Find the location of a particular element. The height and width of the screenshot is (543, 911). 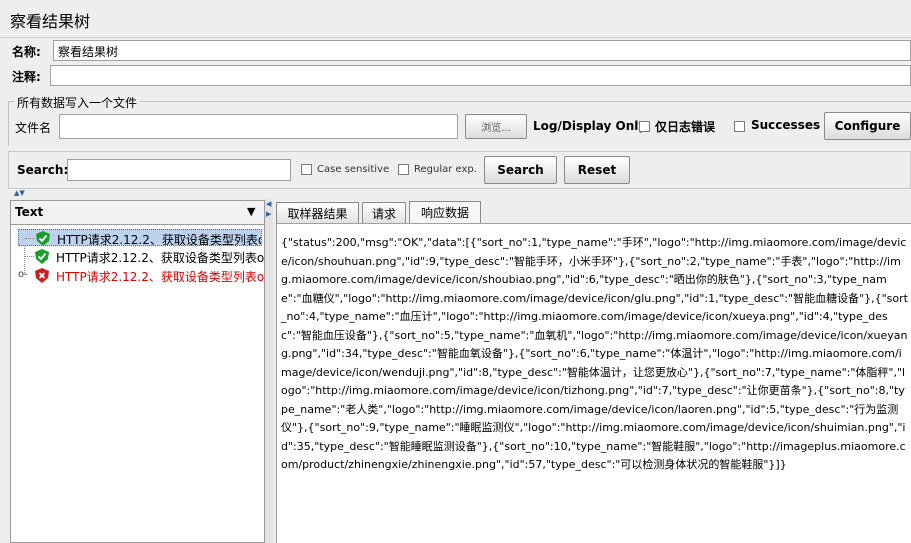

file-name-label: 文件名 is located at coordinates (33, 128).